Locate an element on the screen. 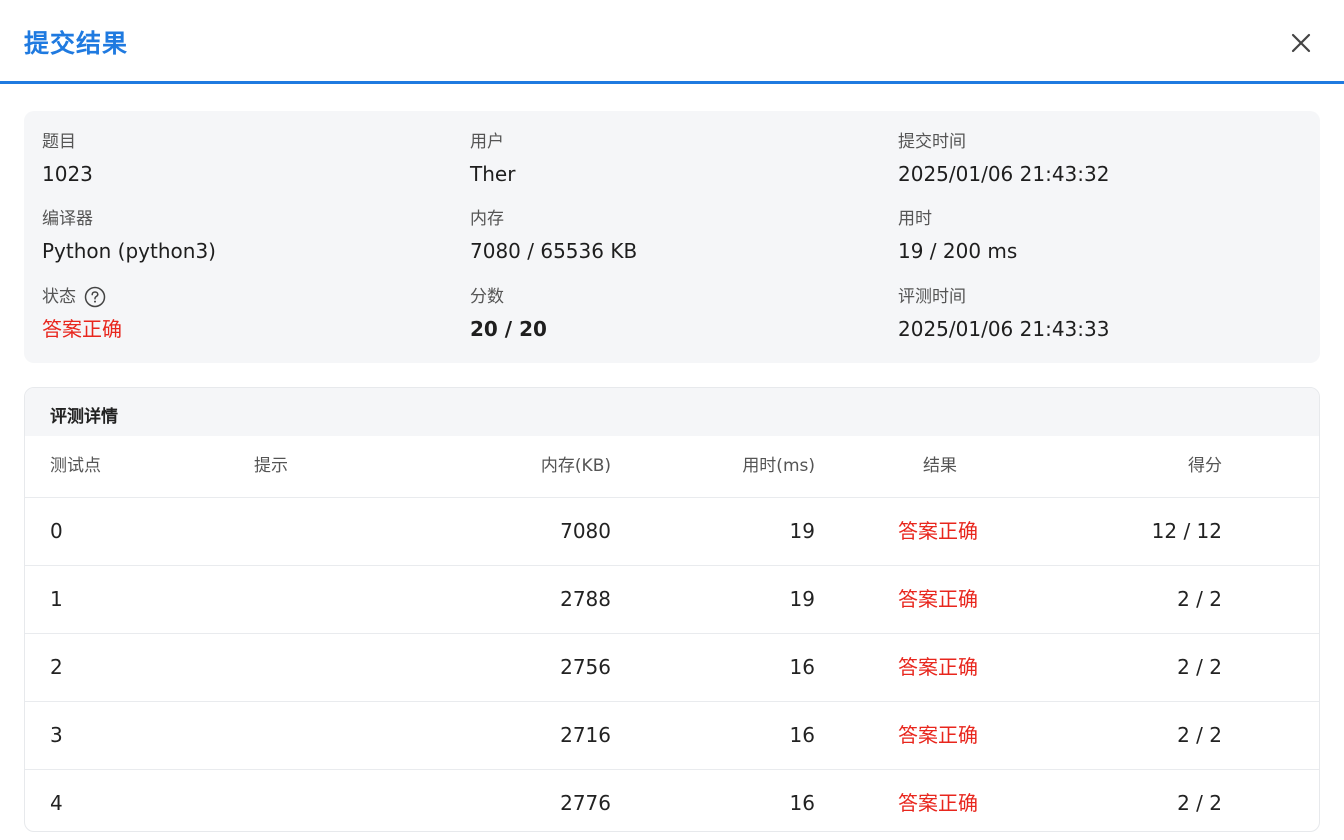  memory-label: 内存 is located at coordinates (487, 219).